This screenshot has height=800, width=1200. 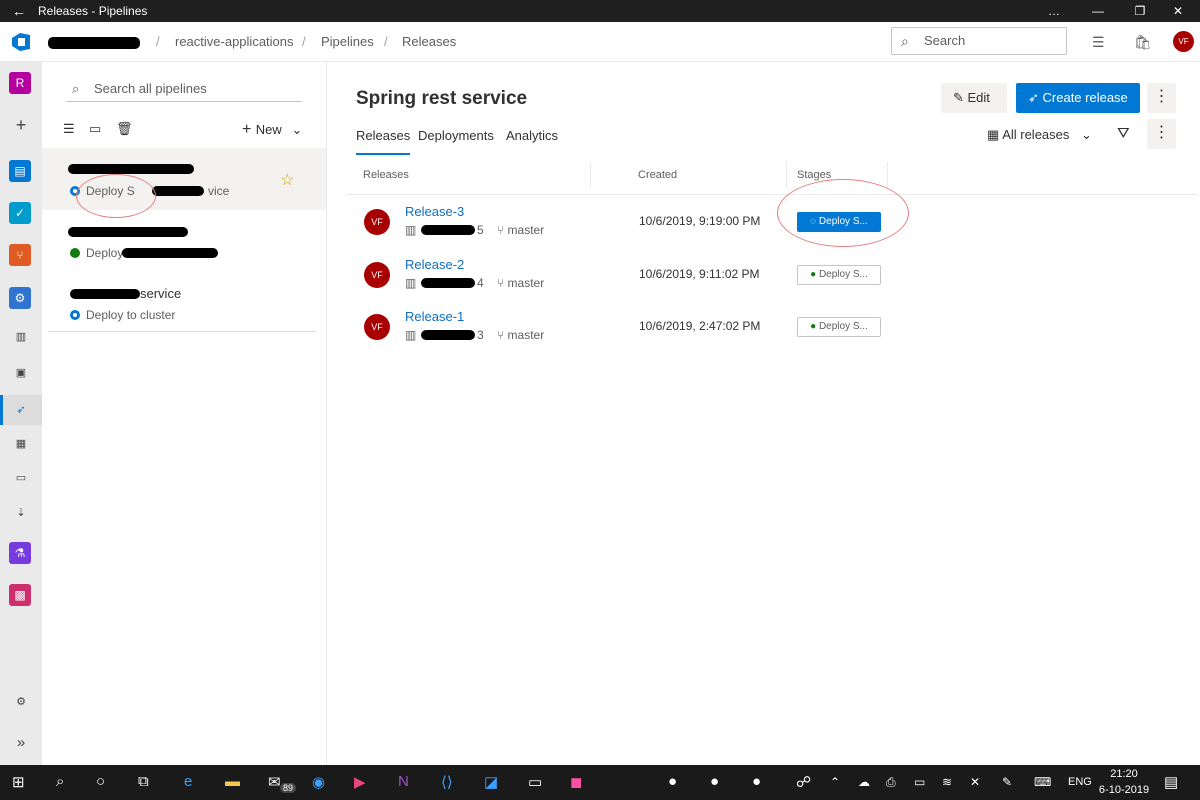 I want to click on releases-rocket-icon: ➶, so click(x=21, y=410).